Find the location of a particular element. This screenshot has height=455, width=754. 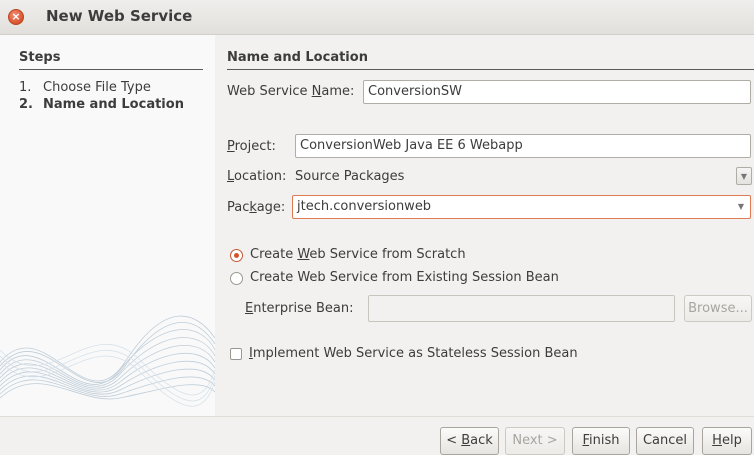

step-item-name-and-location: 2. Name and Location is located at coordinates (101, 104).